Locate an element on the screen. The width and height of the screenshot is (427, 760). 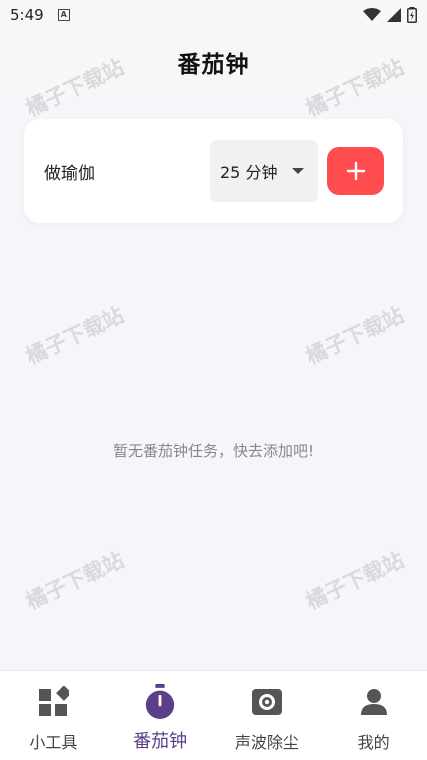
tab-mine: 我的 is located at coordinates (373, 715).